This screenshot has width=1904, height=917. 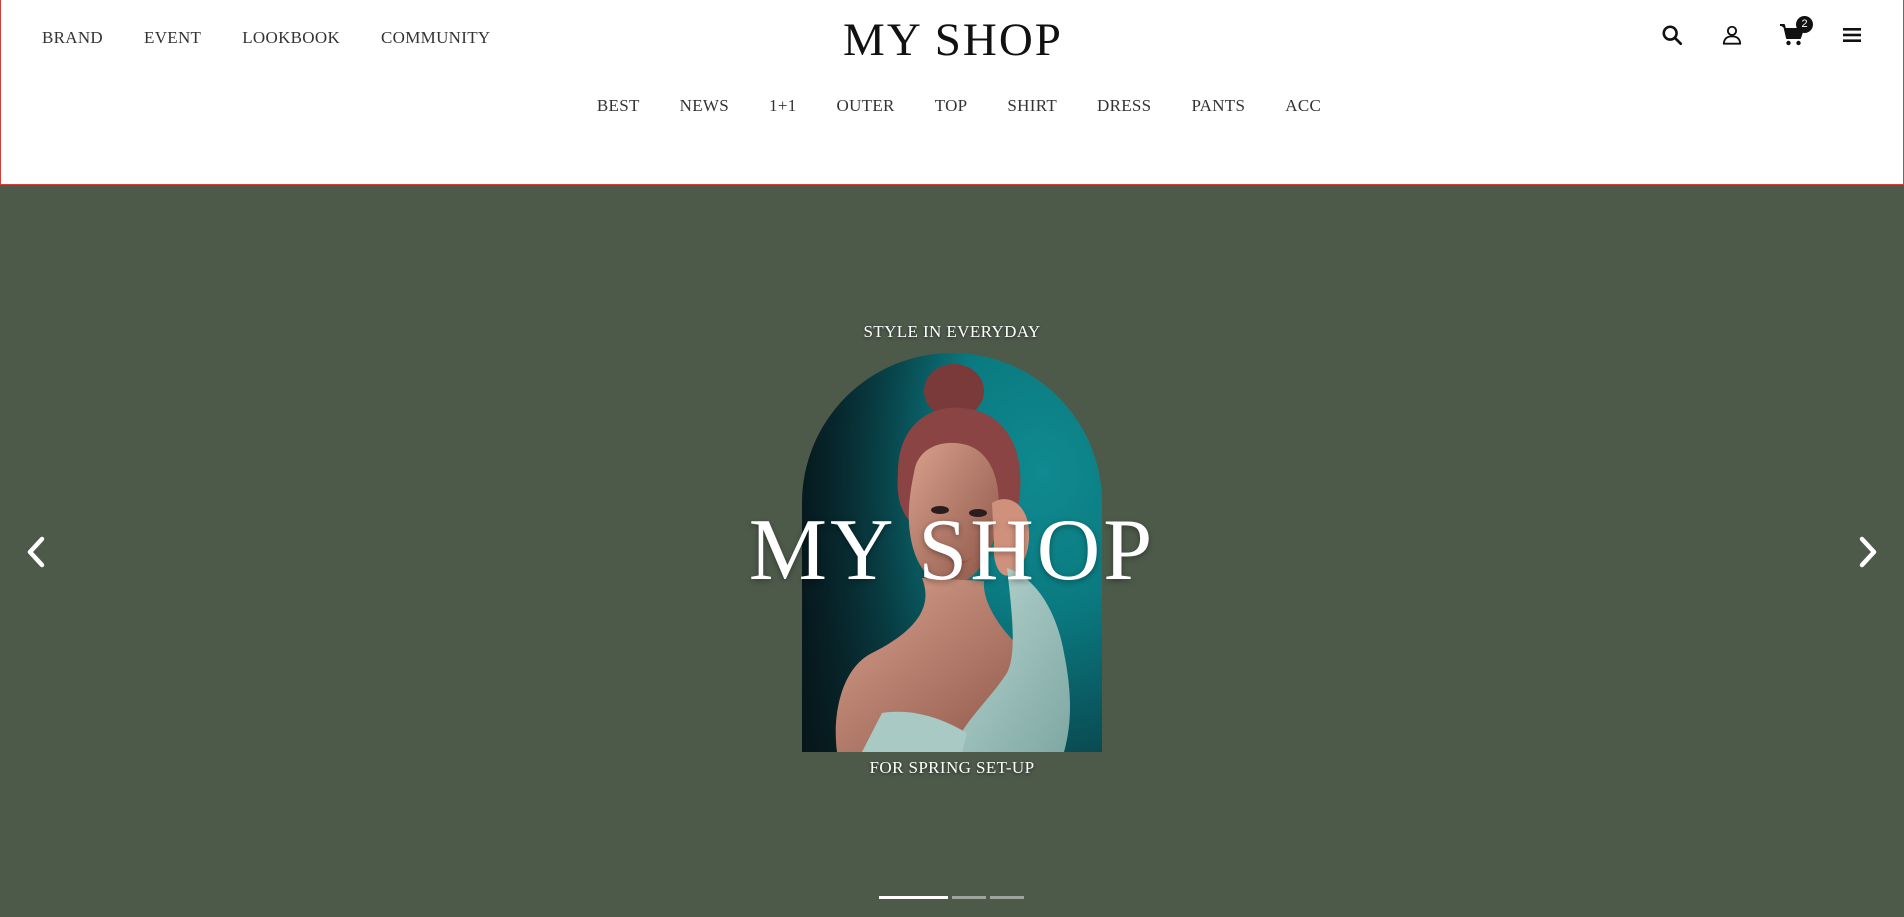 I want to click on search-button, so click(x=1672, y=35).